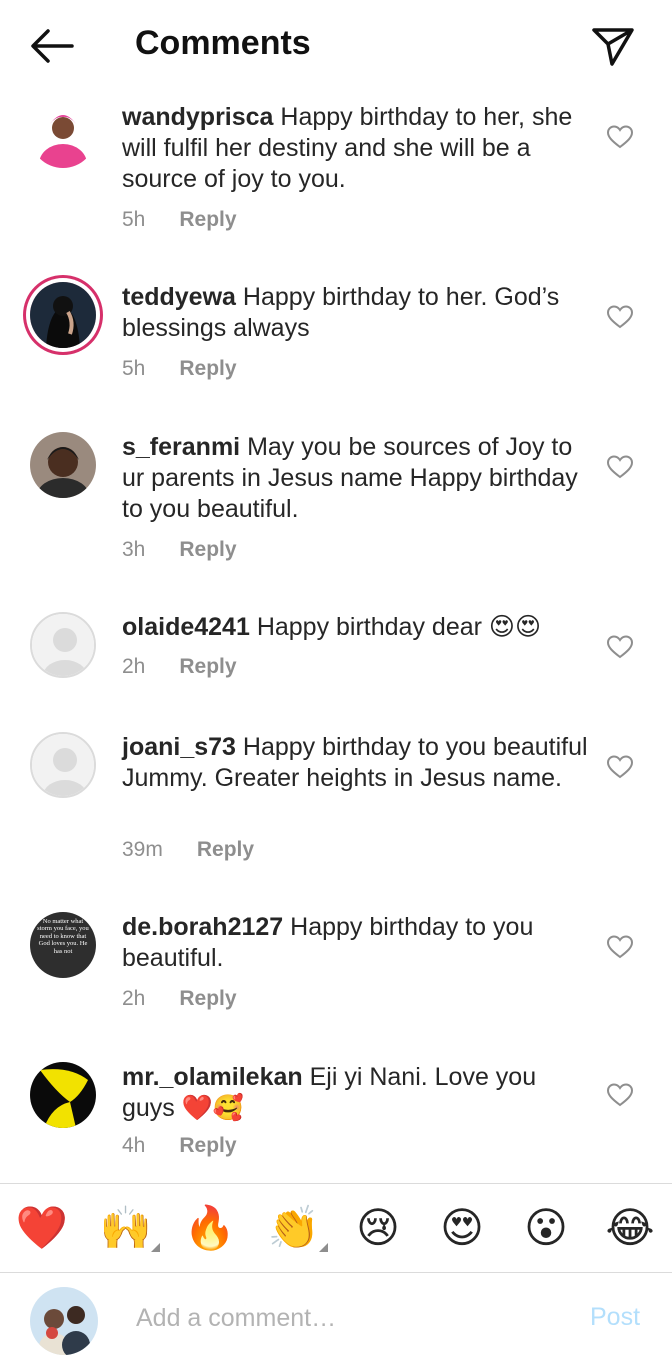 The height and width of the screenshot is (1355, 672). What do you see at coordinates (462, 1228) in the screenshot?
I see `heart-eyes-emoji-button: 😍` at bounding box center [462, 1228].